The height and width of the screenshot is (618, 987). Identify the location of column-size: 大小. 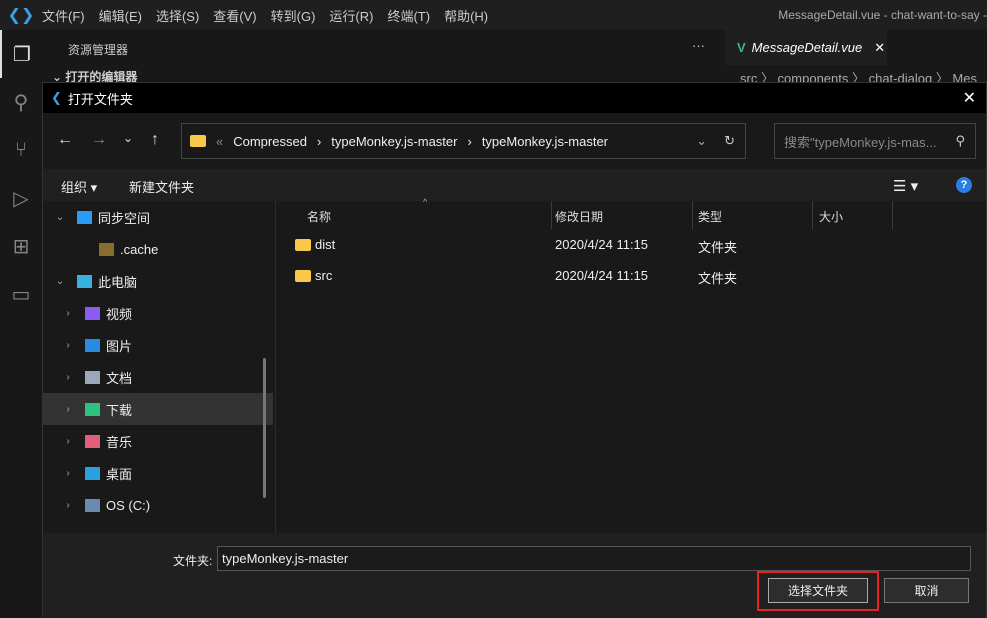
(831, 216).